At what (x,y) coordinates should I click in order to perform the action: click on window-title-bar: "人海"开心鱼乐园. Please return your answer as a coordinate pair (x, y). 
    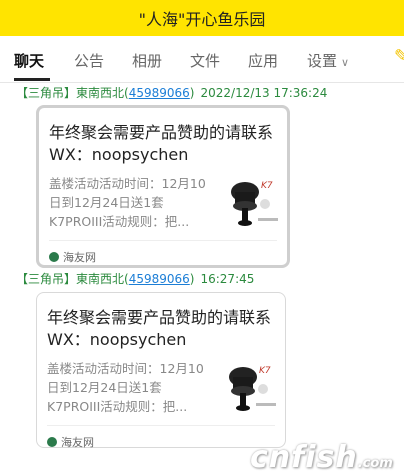
    Looking at the image, I should click on (202, 18).